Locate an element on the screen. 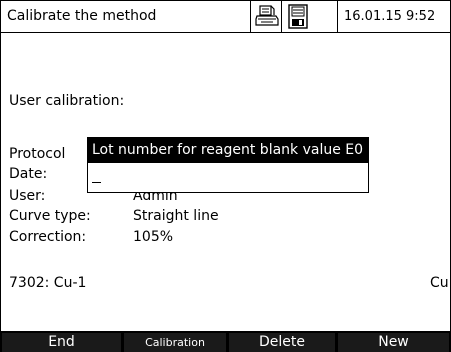  new-button: New is located at coordinates (393, 342).